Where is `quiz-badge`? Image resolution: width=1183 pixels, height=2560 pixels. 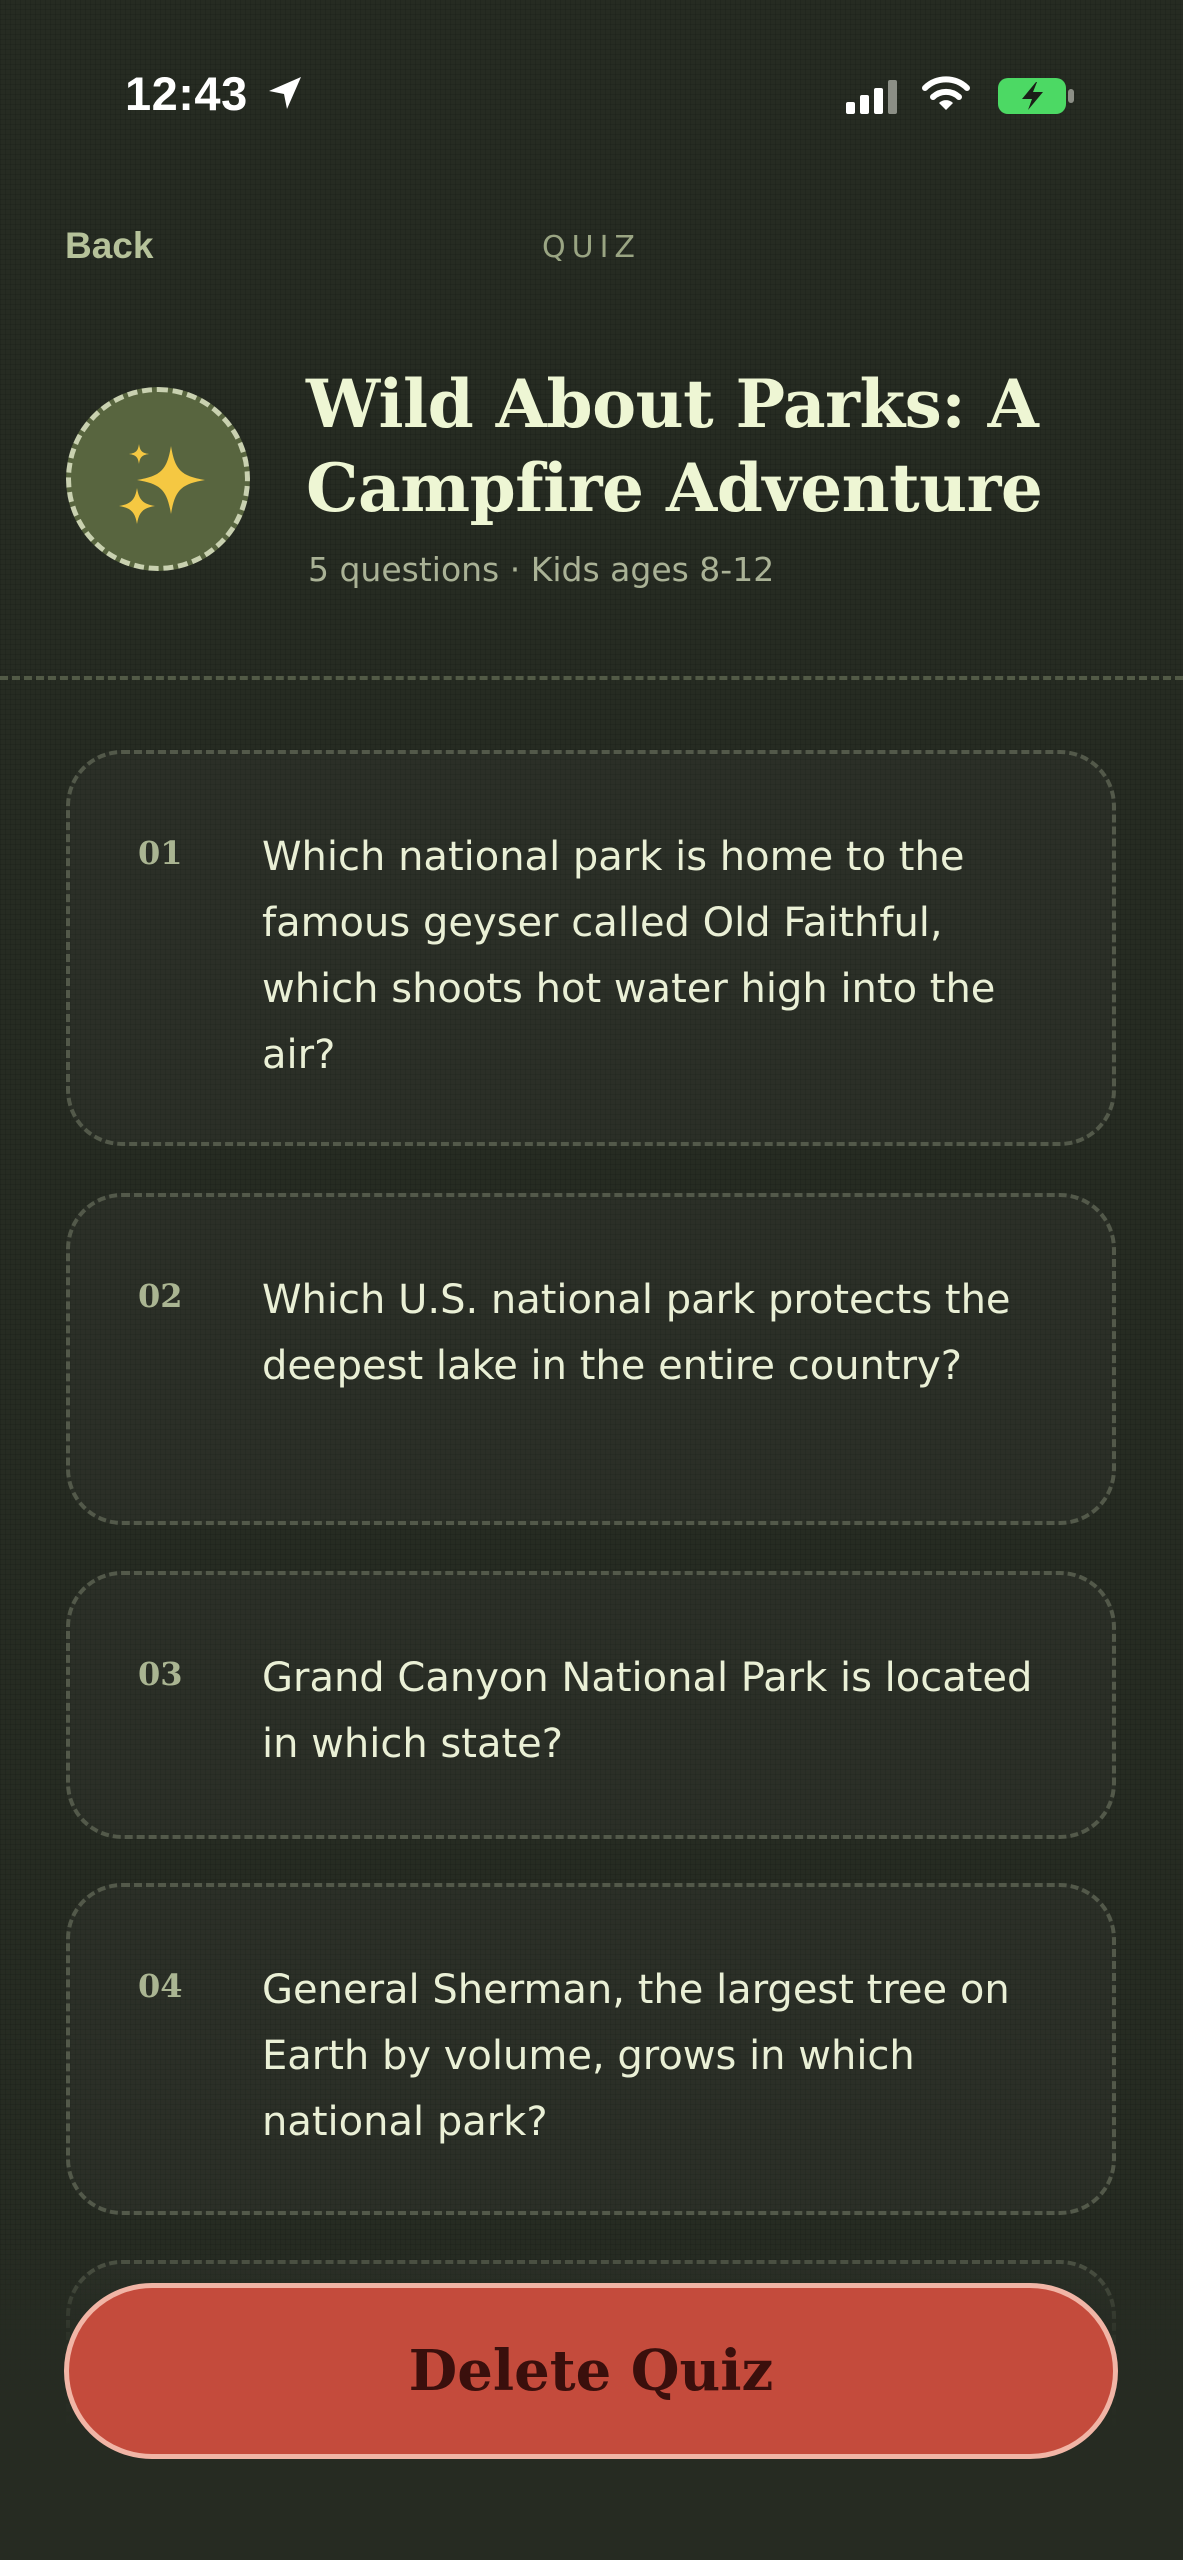 quiz-badge is located at coordinates (158, 479).